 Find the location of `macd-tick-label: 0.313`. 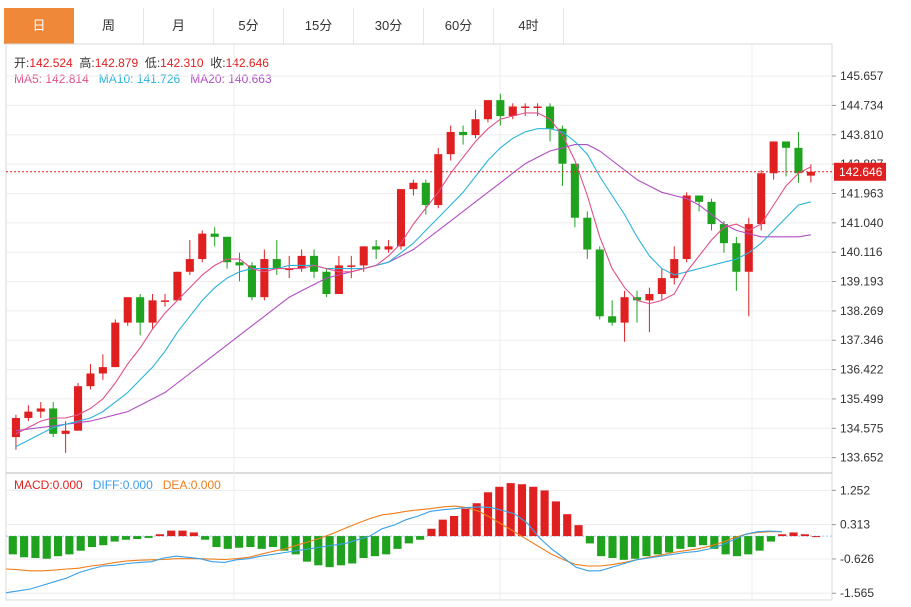

macd-tick-label: 0.313 is located at coordinates (855, 525).